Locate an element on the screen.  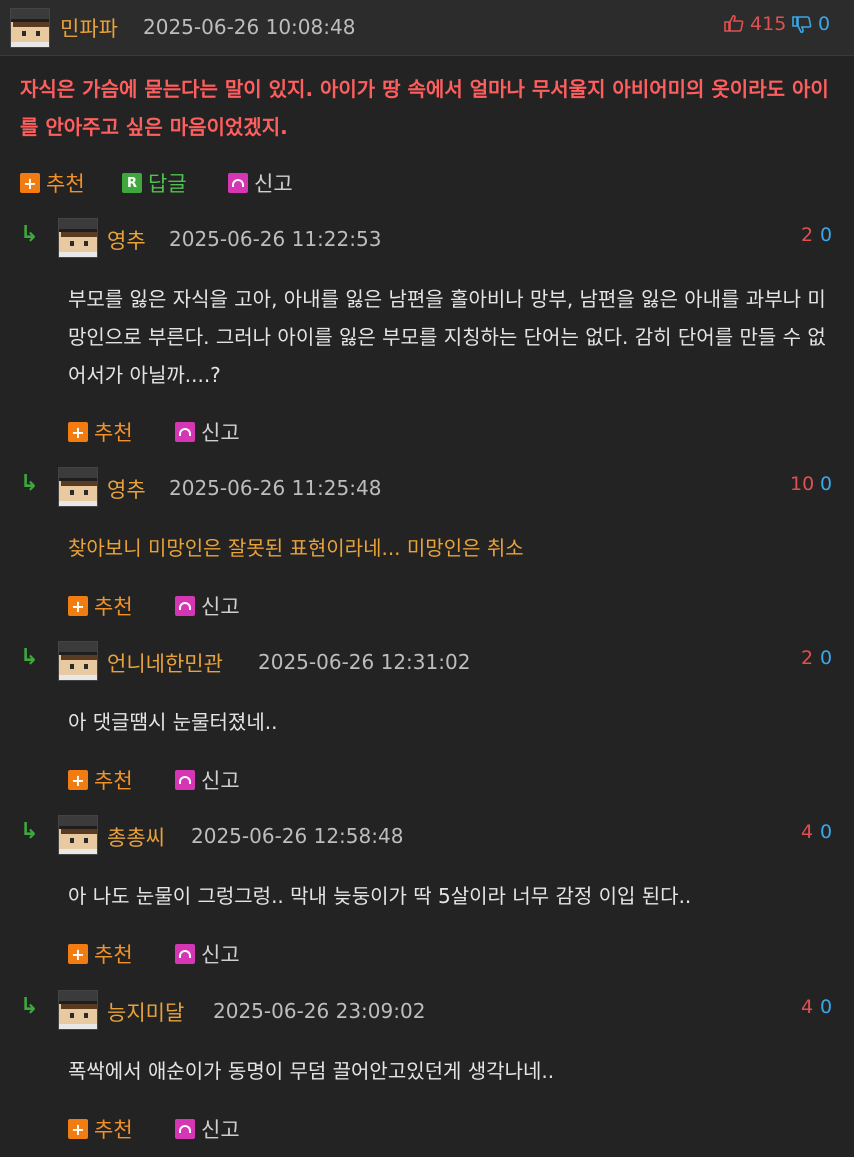
reply-button: R 답글 is located at coordinates (154, 183).